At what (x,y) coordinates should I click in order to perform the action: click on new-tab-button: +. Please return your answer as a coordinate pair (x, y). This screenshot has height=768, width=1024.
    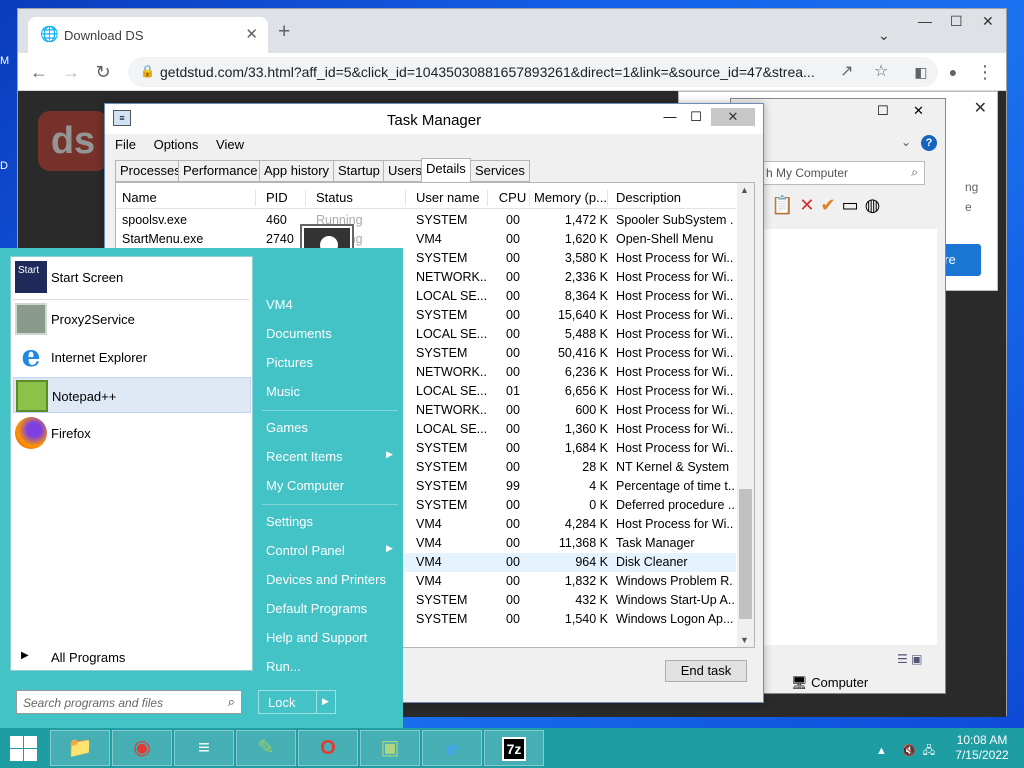
    Looking at the image, I should click on (284, 31).